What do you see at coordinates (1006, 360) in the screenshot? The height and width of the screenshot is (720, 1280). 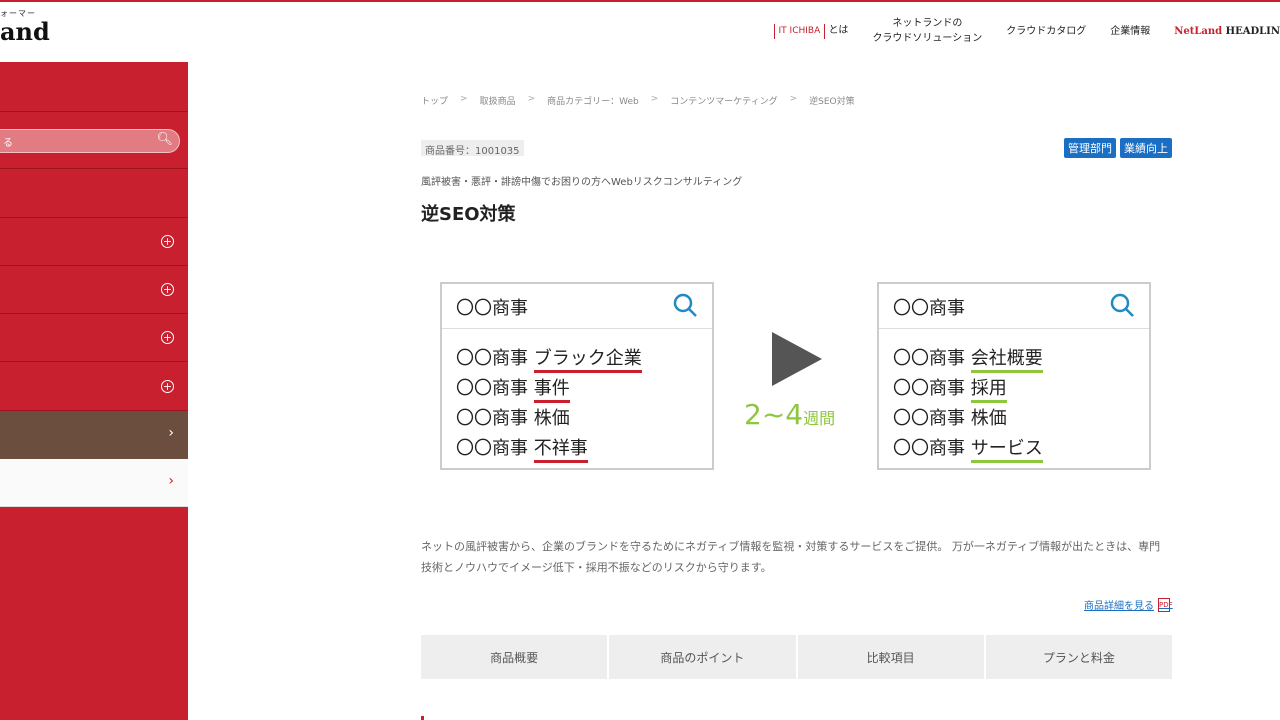 I see `suggestion-keyword: 会社概要` at bounding box center [1006, 360].